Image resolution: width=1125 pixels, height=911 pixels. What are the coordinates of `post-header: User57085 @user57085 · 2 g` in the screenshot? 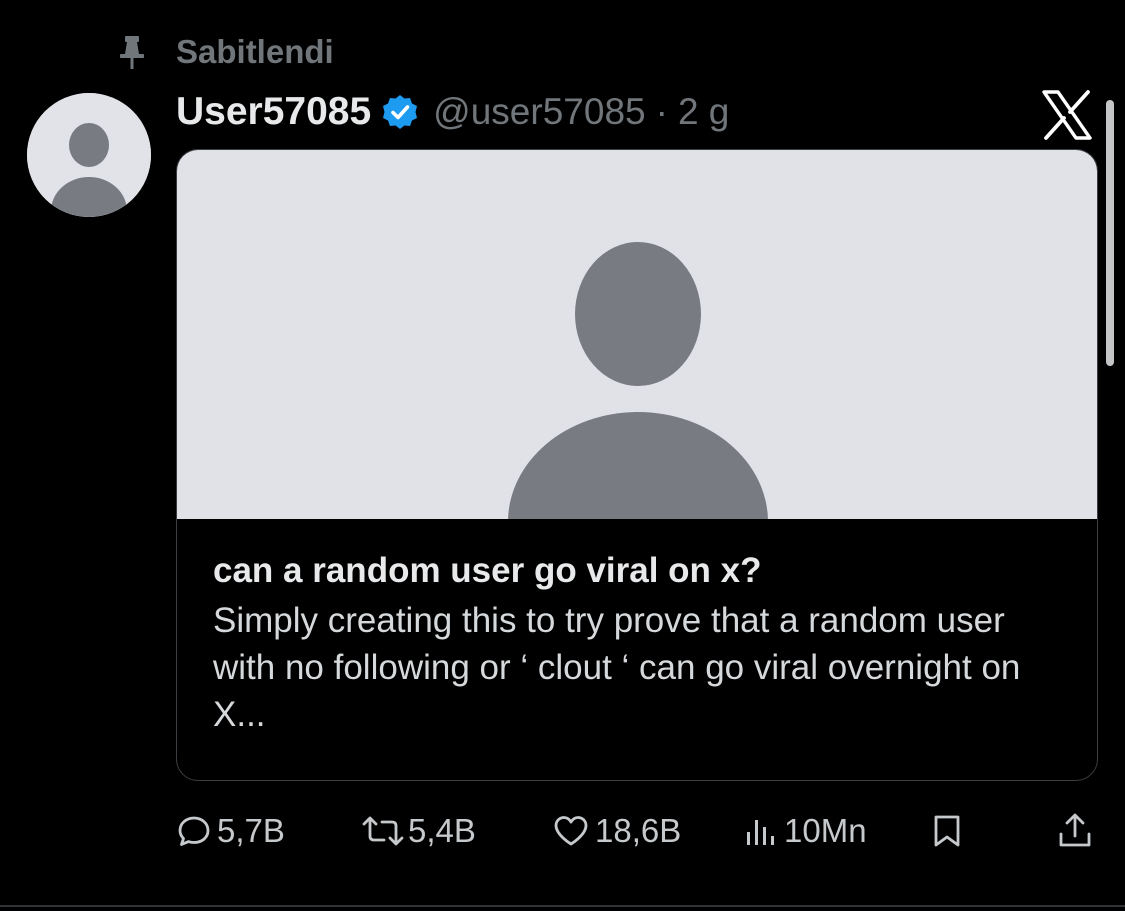 It's located at (452, 112).